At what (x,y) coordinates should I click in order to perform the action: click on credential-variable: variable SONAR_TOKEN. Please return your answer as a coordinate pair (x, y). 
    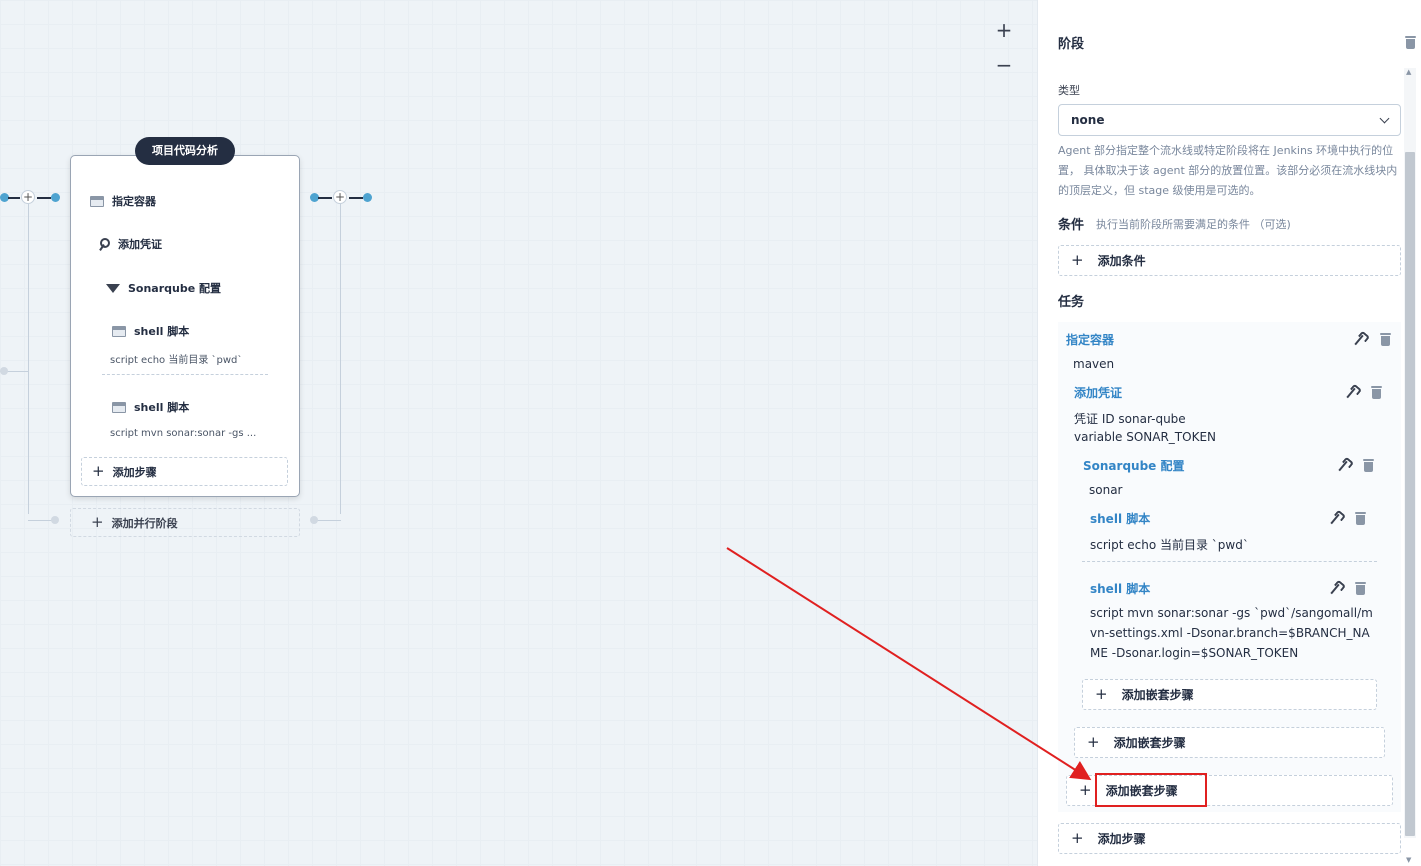
    Looking at the image, I should click on (1145, 437).